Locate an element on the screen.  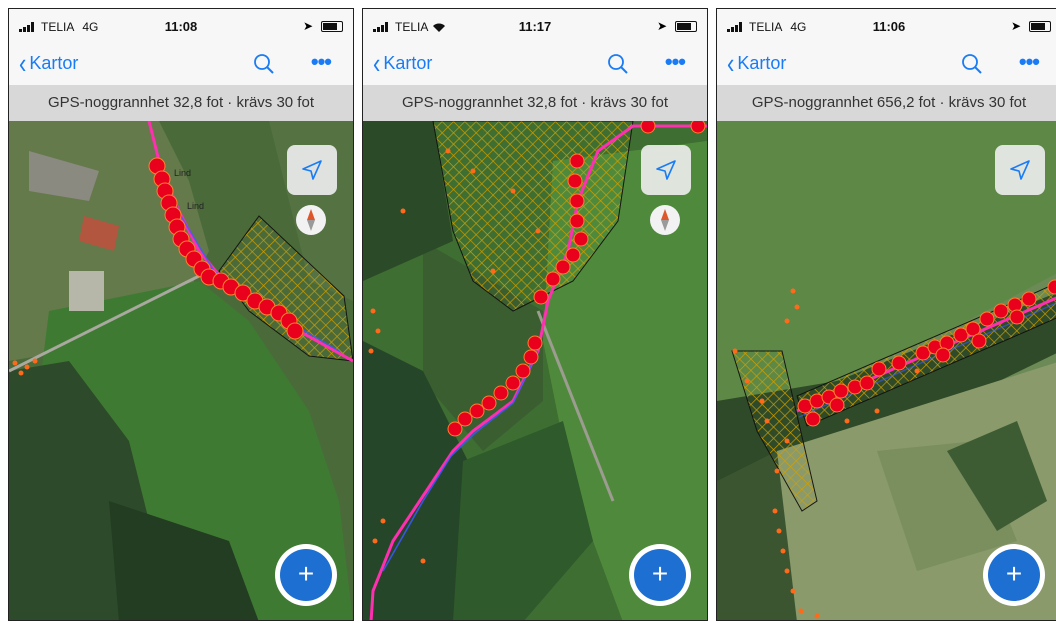
status-time: 11:08 is located at coordinates (181, 26).